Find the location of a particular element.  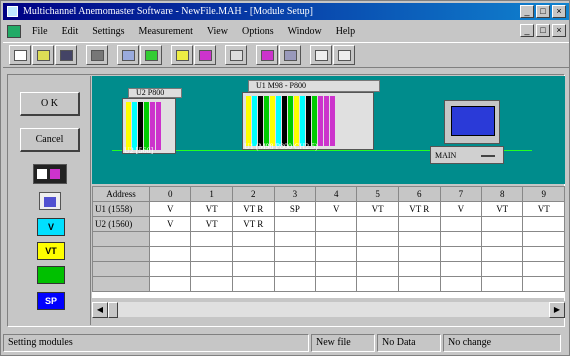

doc-minimize-button: _ is located at coordinates (527, 30).